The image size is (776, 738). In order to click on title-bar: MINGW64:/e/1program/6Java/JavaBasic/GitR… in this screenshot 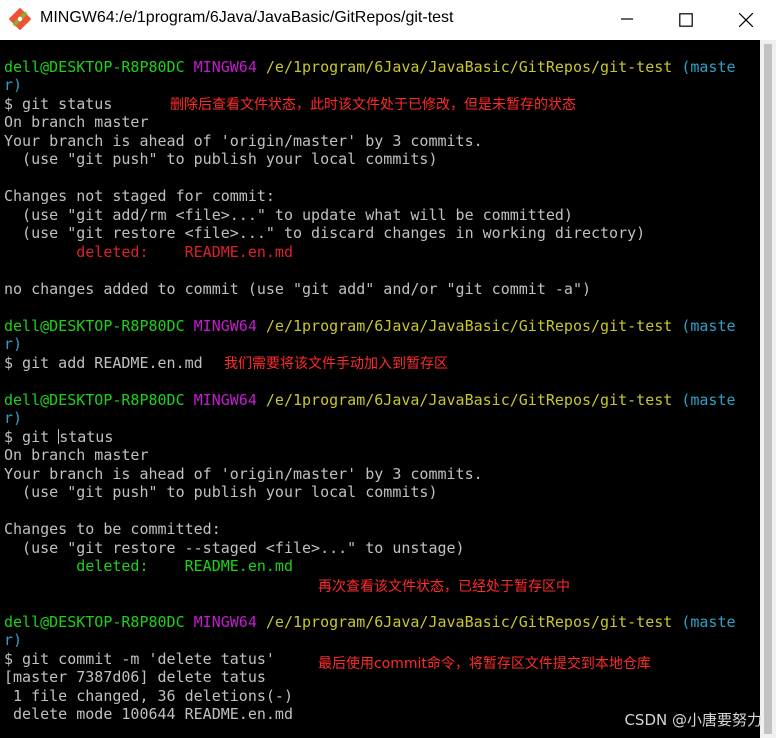, I will do `click(388, 20)`.